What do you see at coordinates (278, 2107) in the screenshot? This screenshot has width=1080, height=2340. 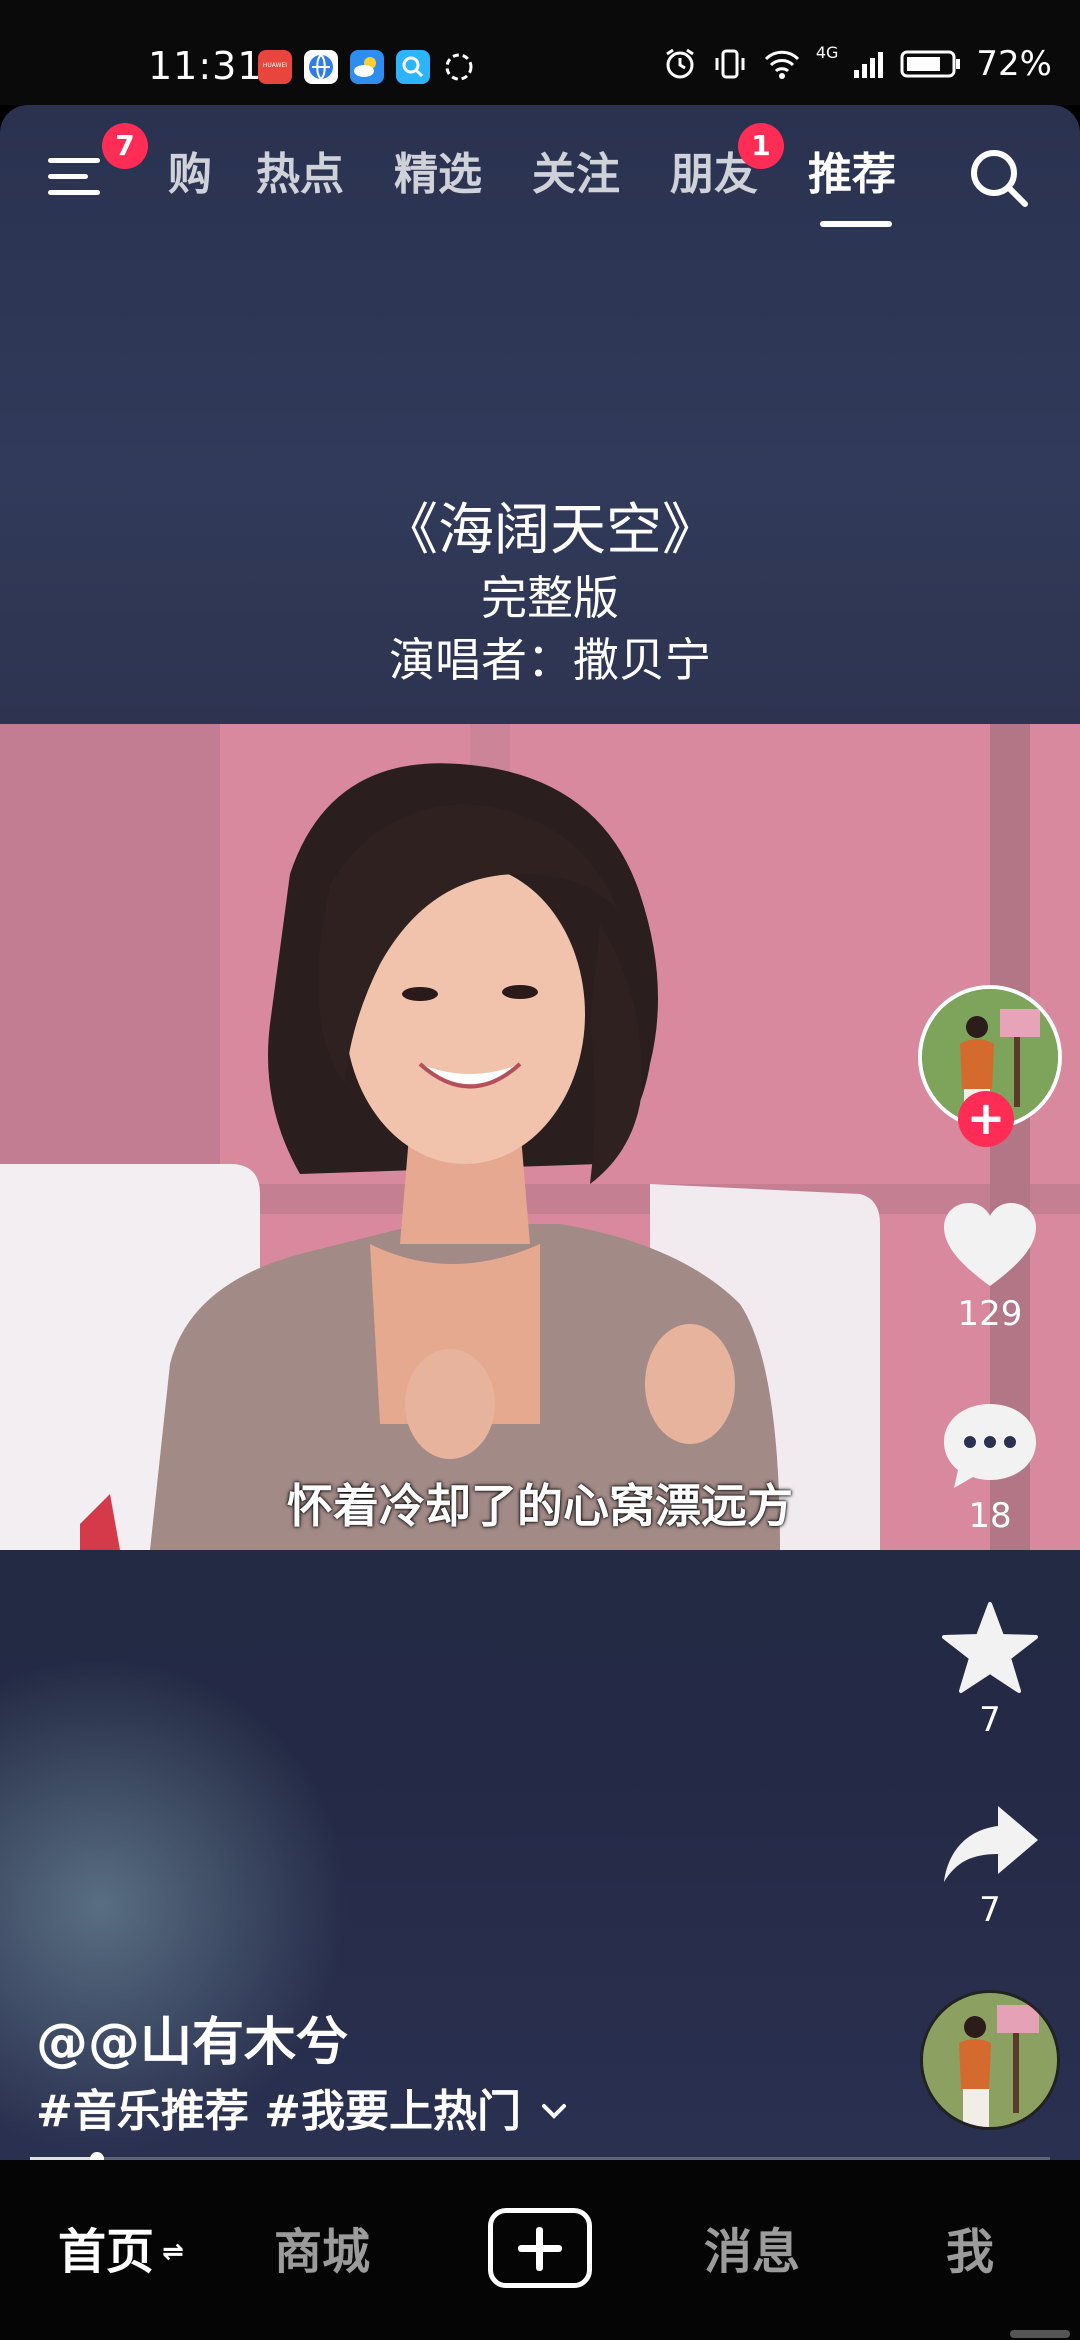 I see `hashtags: #音乐推荐 #我要上热门` at bounding box center [278, 2107].